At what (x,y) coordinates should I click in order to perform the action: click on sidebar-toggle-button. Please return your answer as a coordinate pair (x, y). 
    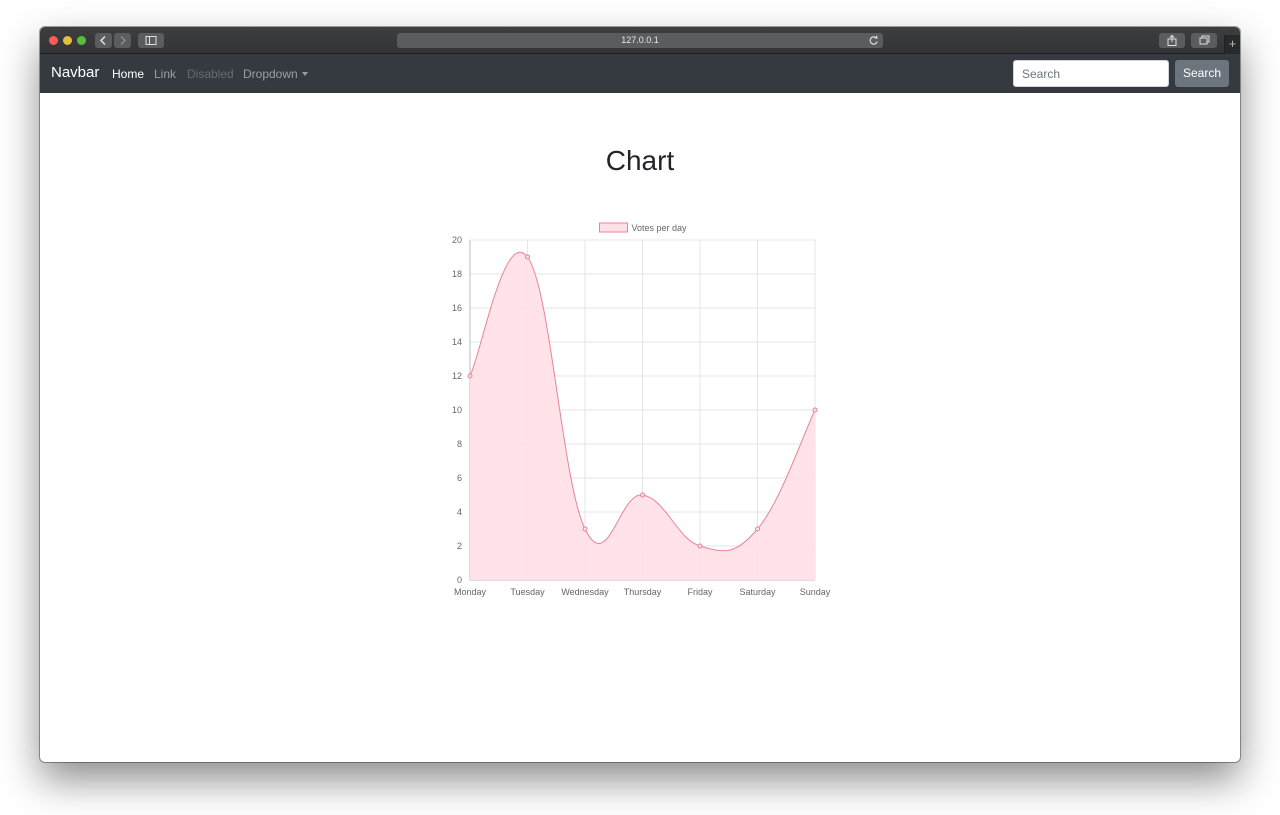
    Looking at the image, I should click on (151, 40).